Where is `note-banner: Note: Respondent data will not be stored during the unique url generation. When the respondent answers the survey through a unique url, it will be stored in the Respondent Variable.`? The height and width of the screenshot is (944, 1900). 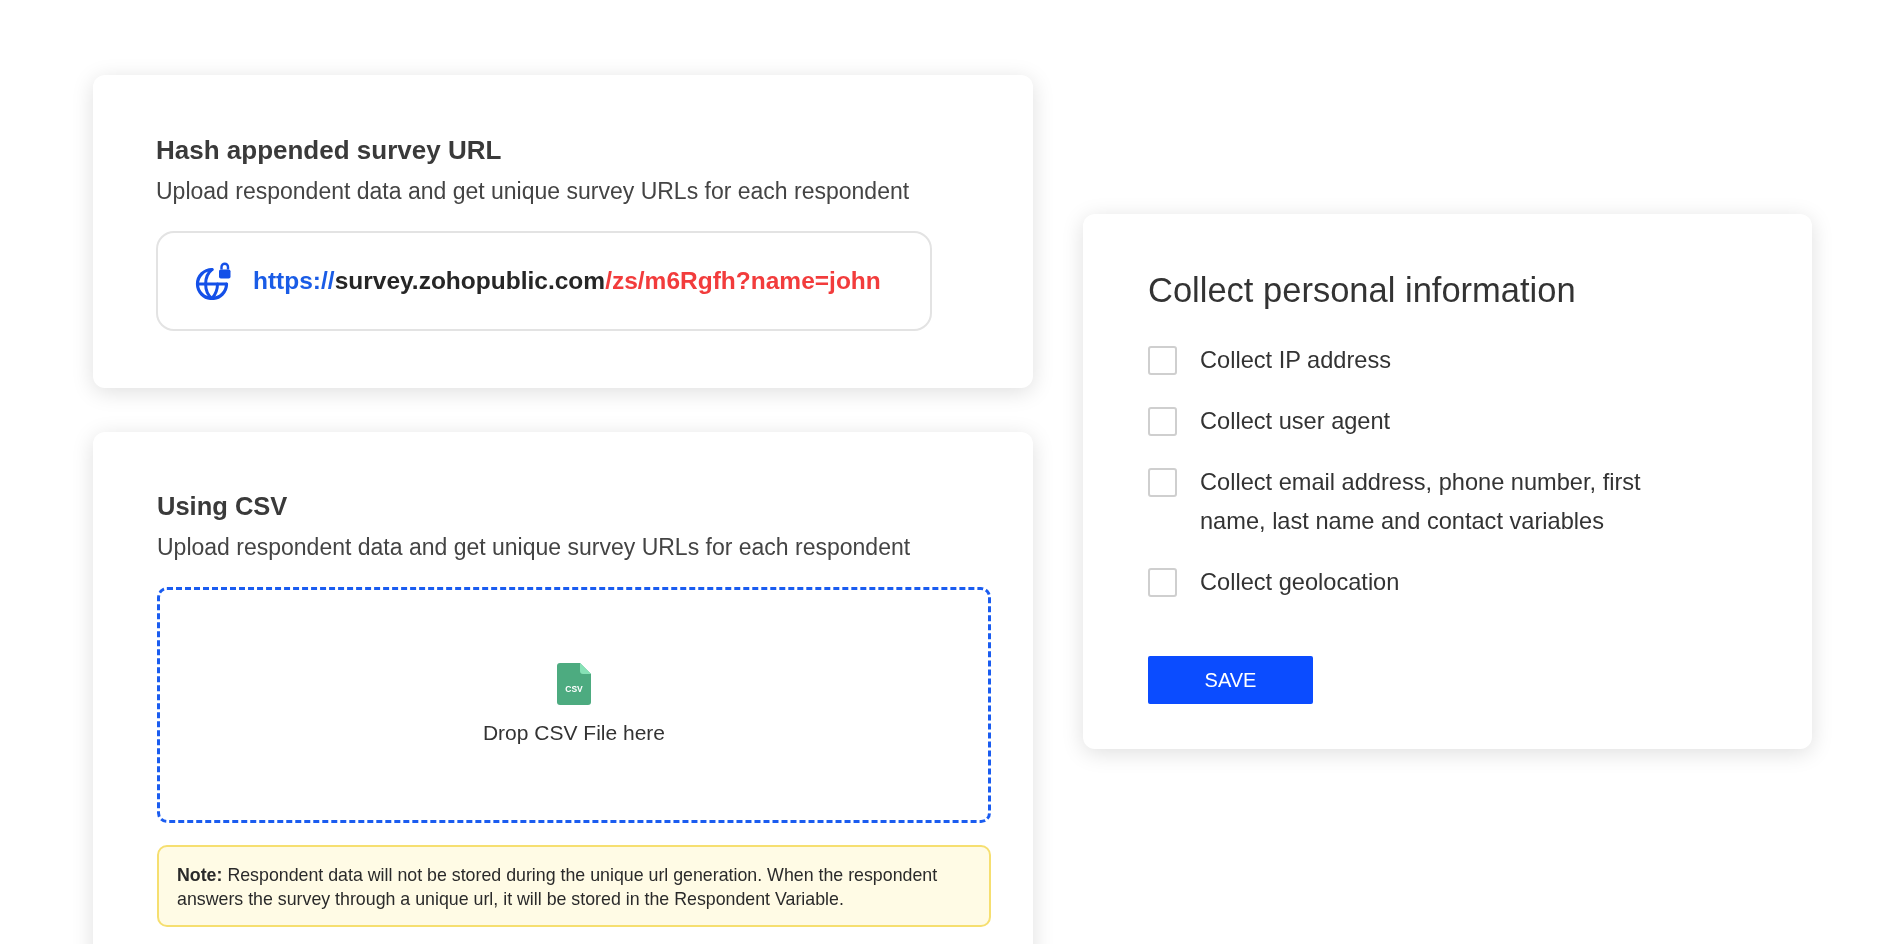
note-banner: Note: Respondent data will not be stored during the unique url generation. When the respondent answers the survey through a unique url, it will be stored in the Respondent Variable. is located at coordinates (574, 886).